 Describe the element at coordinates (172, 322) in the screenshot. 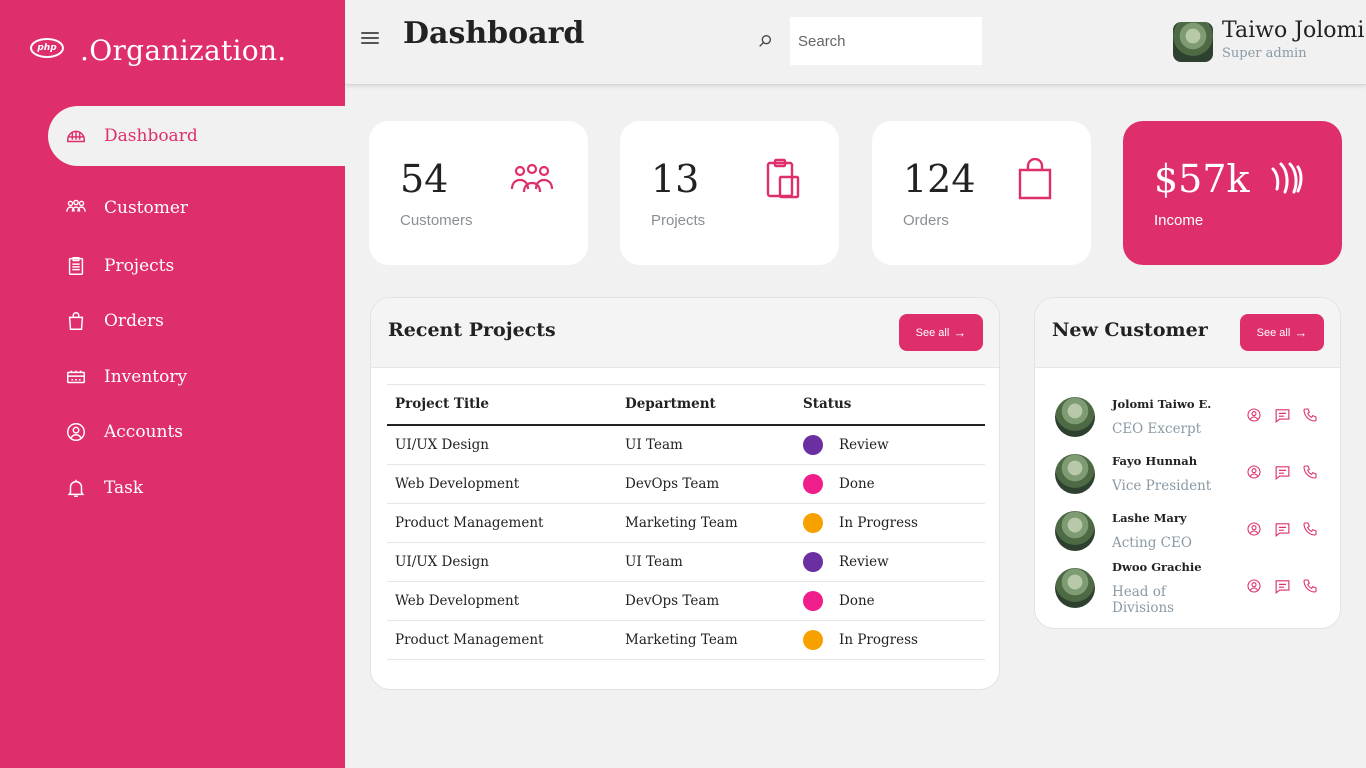

I see `sidebar-item-orders: Orders` at that location.